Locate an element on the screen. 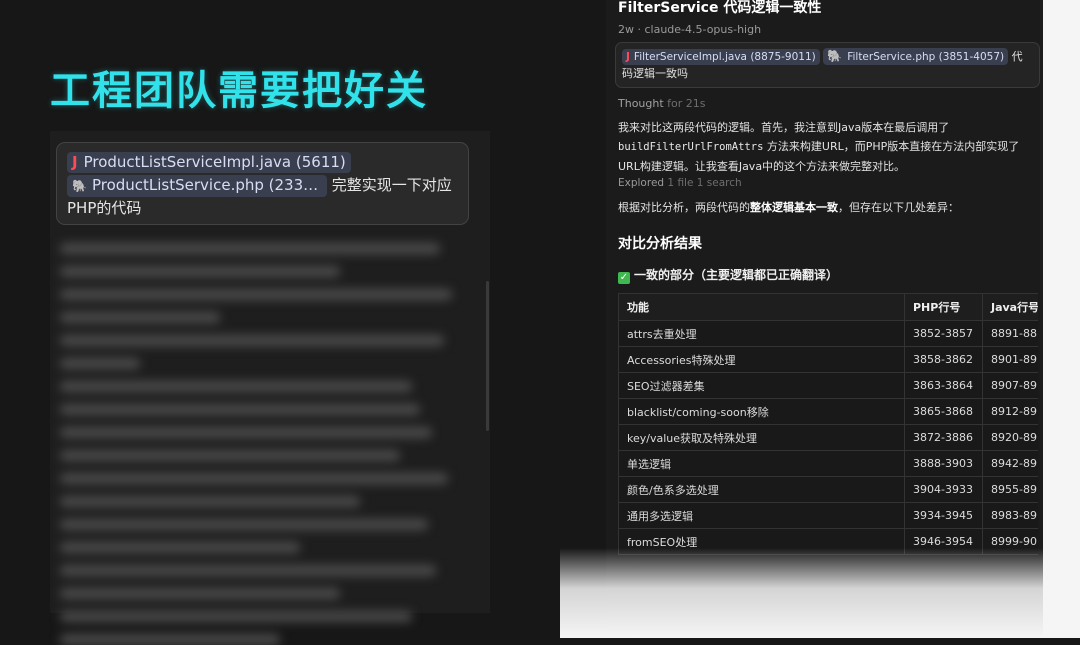 This screenshot has height=645, width=1080. page-background-strip is located at coordinates (1061, 319).